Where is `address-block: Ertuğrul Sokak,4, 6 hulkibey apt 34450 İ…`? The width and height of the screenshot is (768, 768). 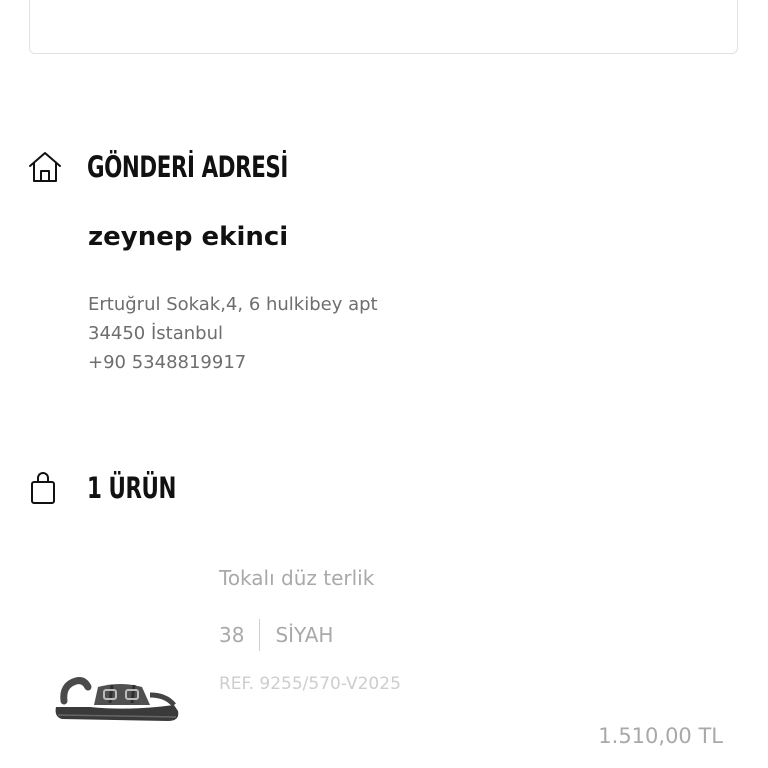
address-block: Ertuğrul Sokak,4, 6 hulkibey apt 34450 İ… is located at coordinates (233, 333).